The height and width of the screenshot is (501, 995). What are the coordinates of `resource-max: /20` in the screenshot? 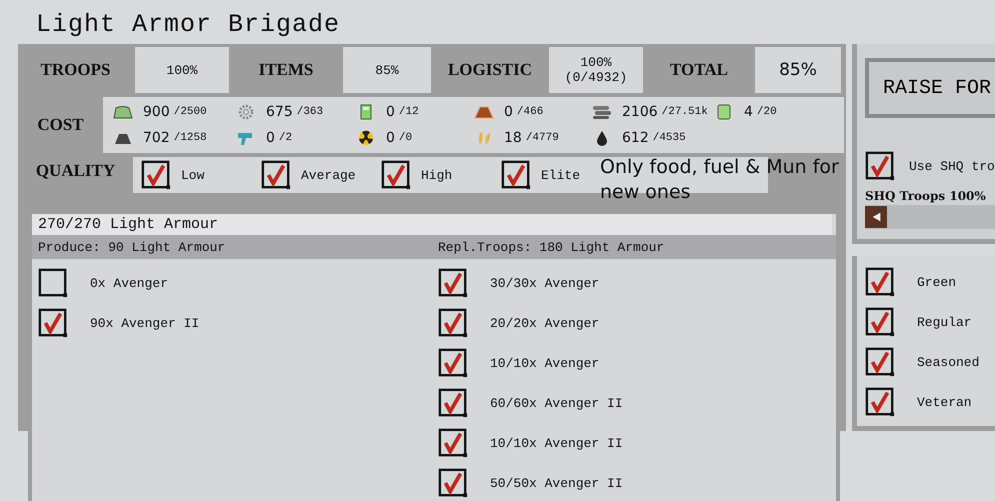 It's located at (766, 112).